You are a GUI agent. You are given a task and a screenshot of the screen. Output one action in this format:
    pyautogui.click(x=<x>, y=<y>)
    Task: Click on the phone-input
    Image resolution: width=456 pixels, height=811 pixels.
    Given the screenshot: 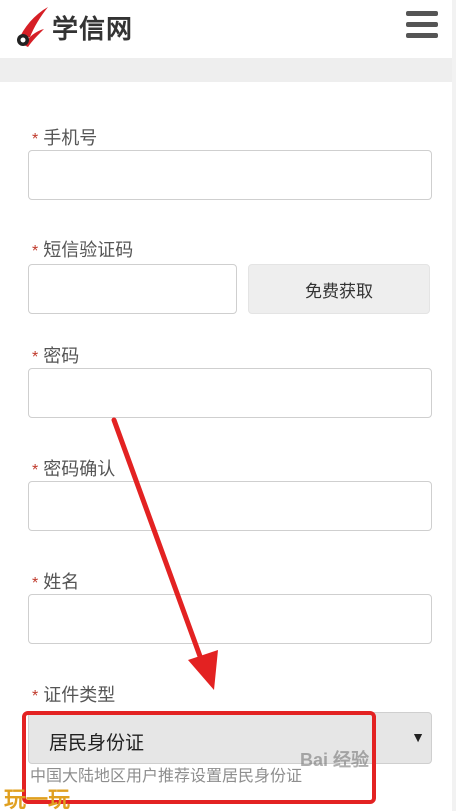 What is the action you would take?
    pyautogui.click(x=230, y=175)
    